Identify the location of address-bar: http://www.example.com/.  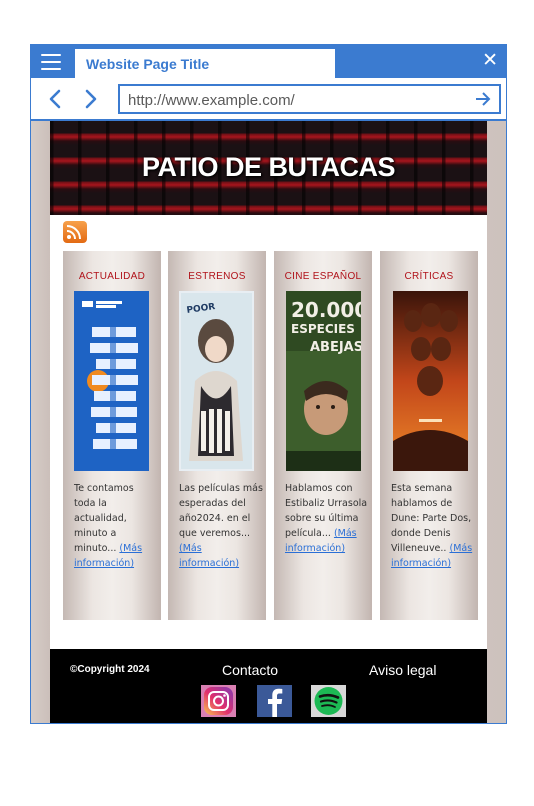
(309, 99).